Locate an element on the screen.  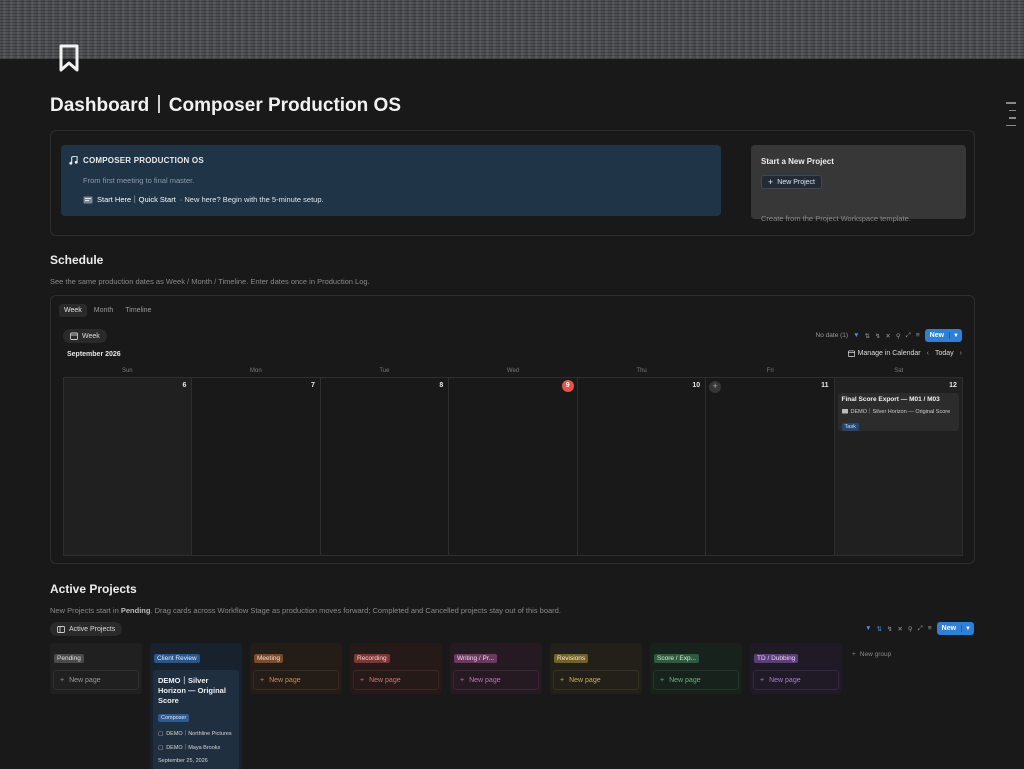
column-header: Meeting is located at coordinates (269, 658).